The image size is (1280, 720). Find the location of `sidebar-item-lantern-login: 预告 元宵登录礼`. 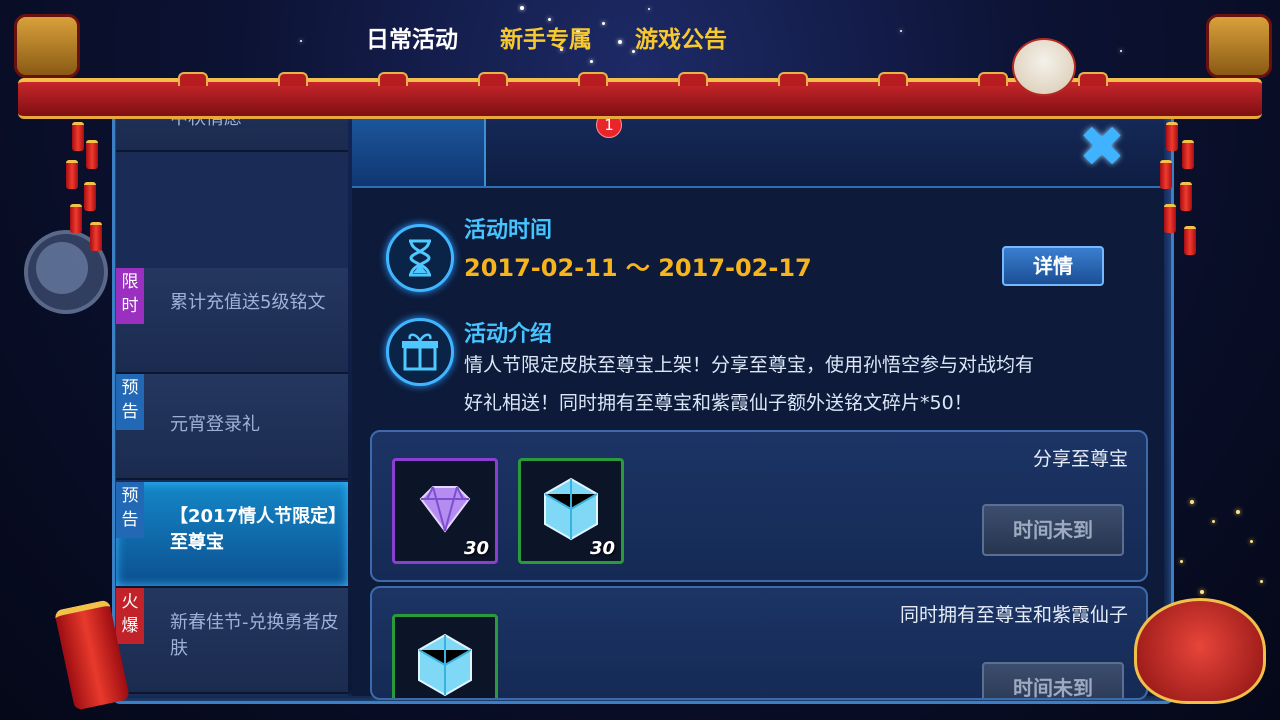

sidebar-item-lantern-login: 预告 元宵登录礼 is located at coordinates (232, 427).